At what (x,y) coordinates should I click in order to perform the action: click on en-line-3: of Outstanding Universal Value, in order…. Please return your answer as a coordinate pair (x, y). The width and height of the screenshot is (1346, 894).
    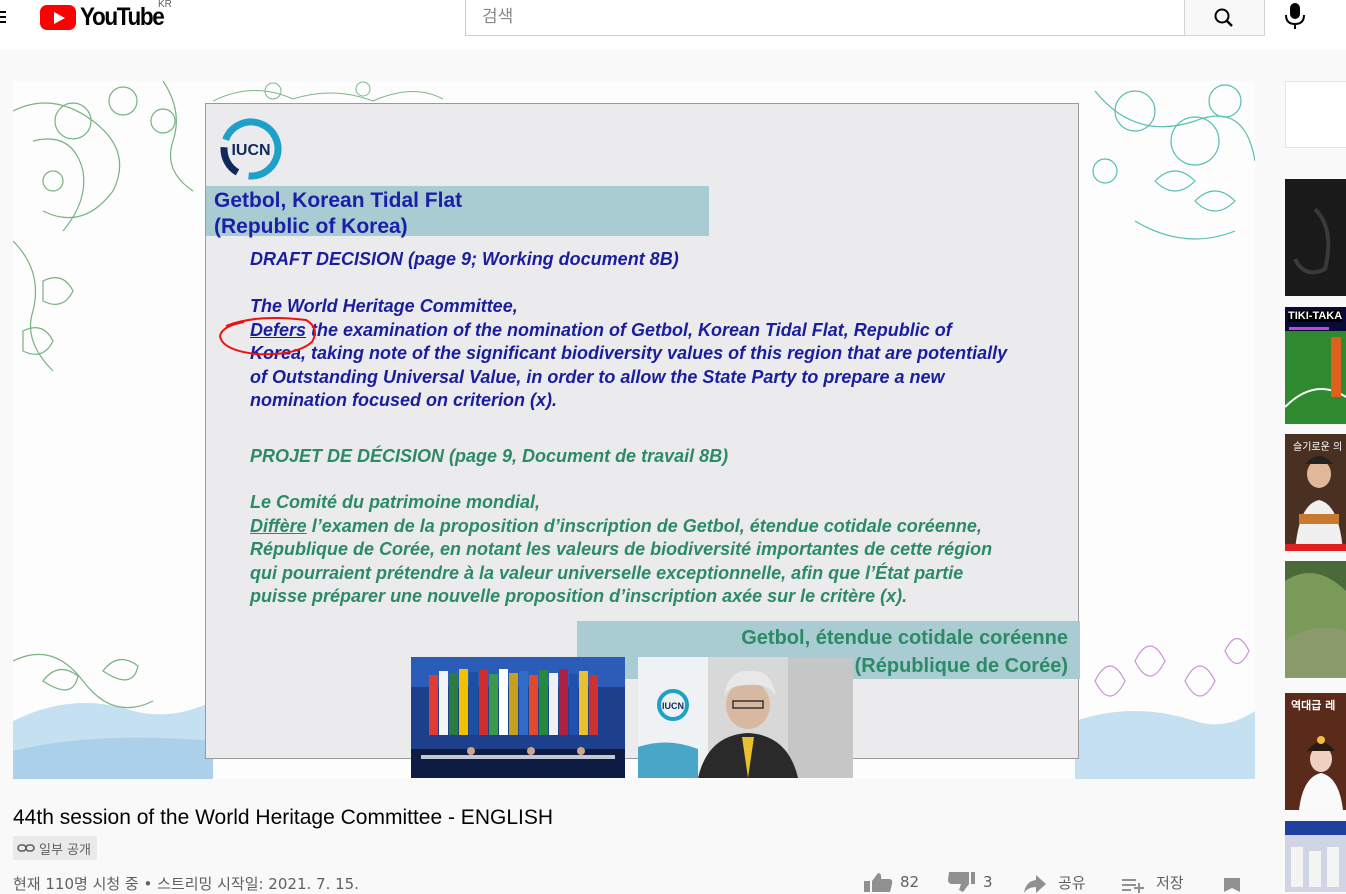
    Looking at the image, I should click on (597, 376).